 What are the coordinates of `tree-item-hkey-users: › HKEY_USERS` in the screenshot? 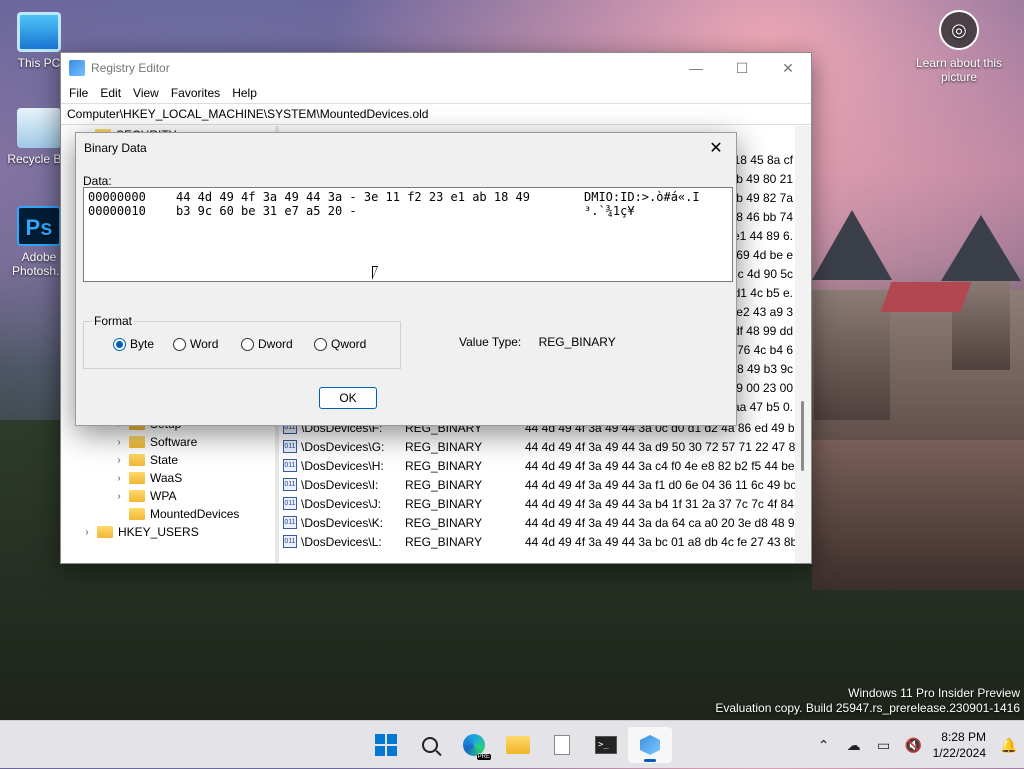 It's located at (139, 532).